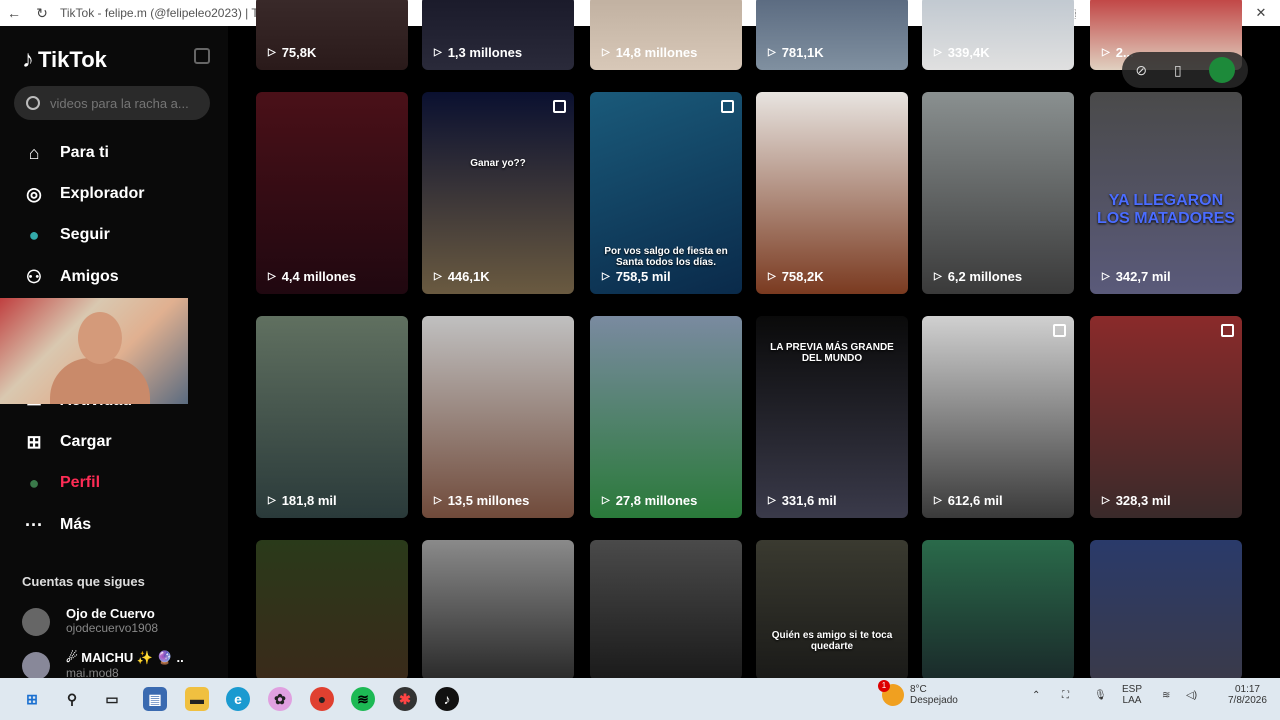 Image resolution: width=1280 pixels, height=720 pixels. Describe the element at coordinates (322, 699) in the screenshot. I see `chrome-icon: ●` at that location.